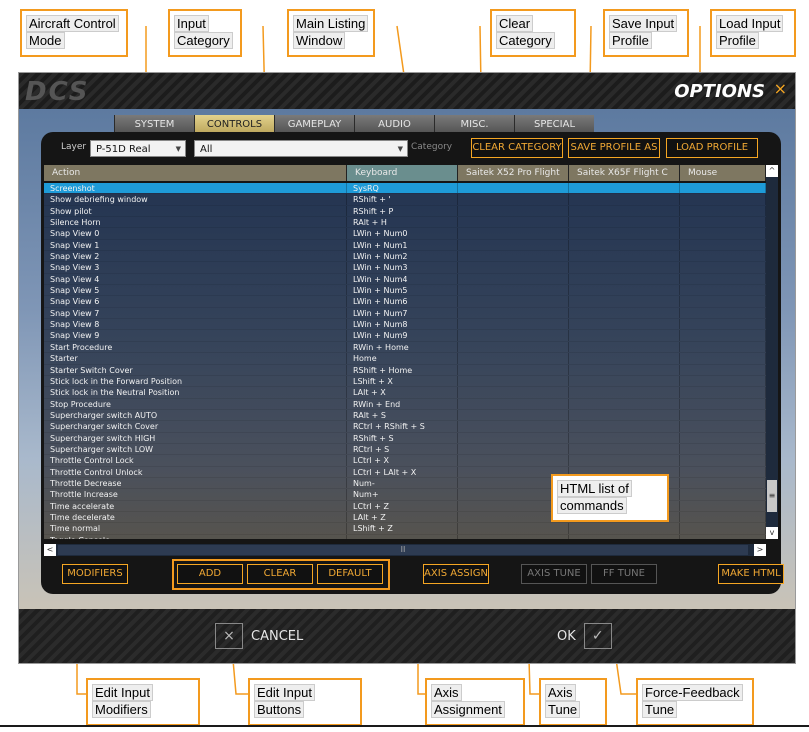 The width and height of the screenshot is (809, 732). Describe the element at coordinates (580, 636) in the screenshot. I see `ok-button: OK ✓` at that location.